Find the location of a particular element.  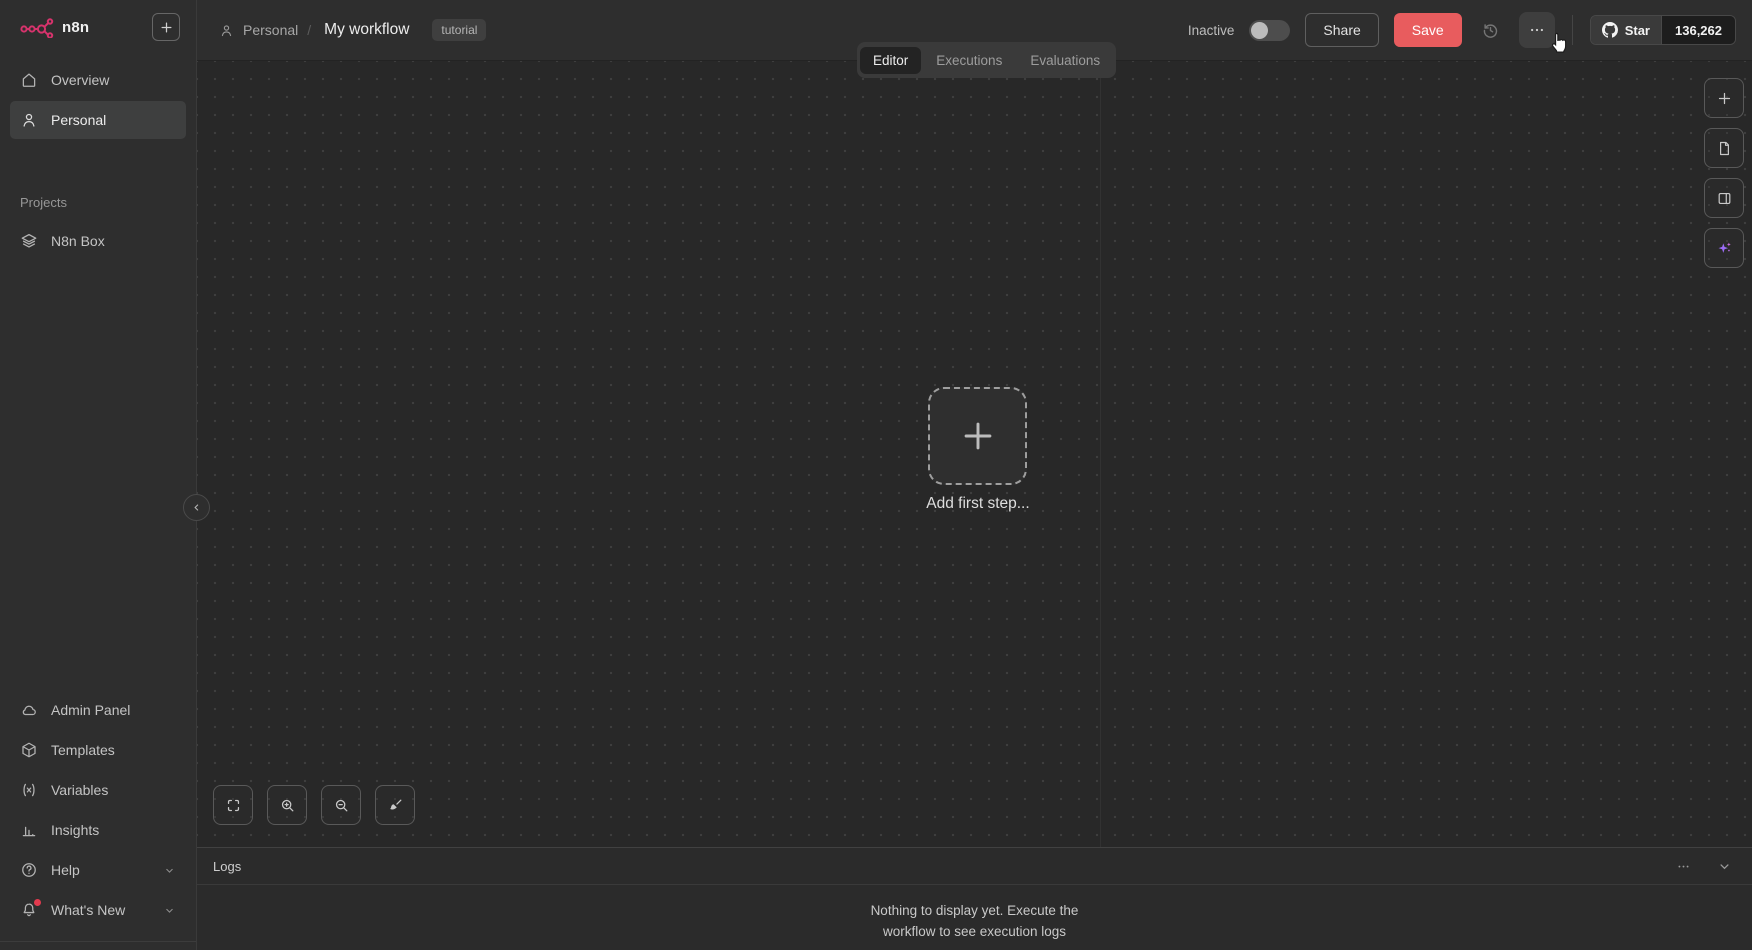

zoom-out-icon is located at coordinates (341, 805).